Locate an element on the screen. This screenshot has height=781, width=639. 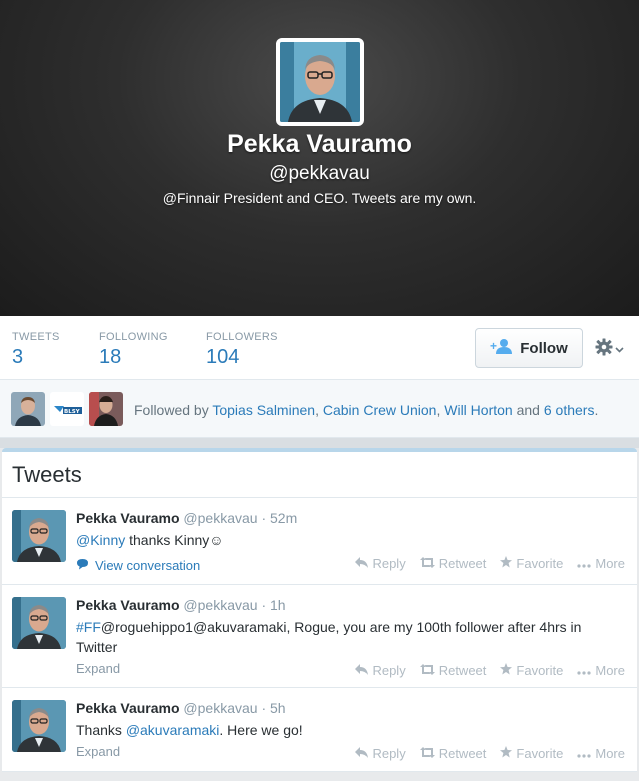
tweet-header: Pekka Vauramo @pekkavau · 52m is located at coordinates (187, 518).